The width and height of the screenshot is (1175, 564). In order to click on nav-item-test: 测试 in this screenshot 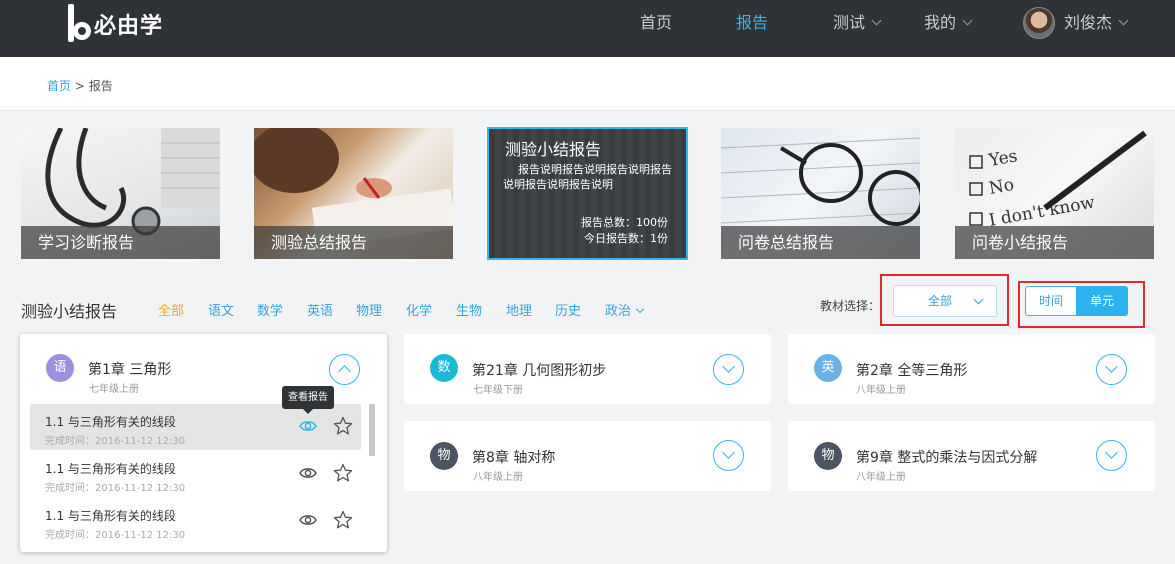, I will do `click(857, 23)`.